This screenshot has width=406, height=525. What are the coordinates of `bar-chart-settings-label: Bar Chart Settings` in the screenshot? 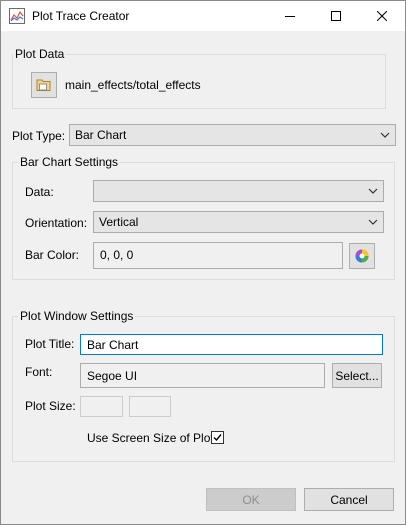 It's located at (69, 162).